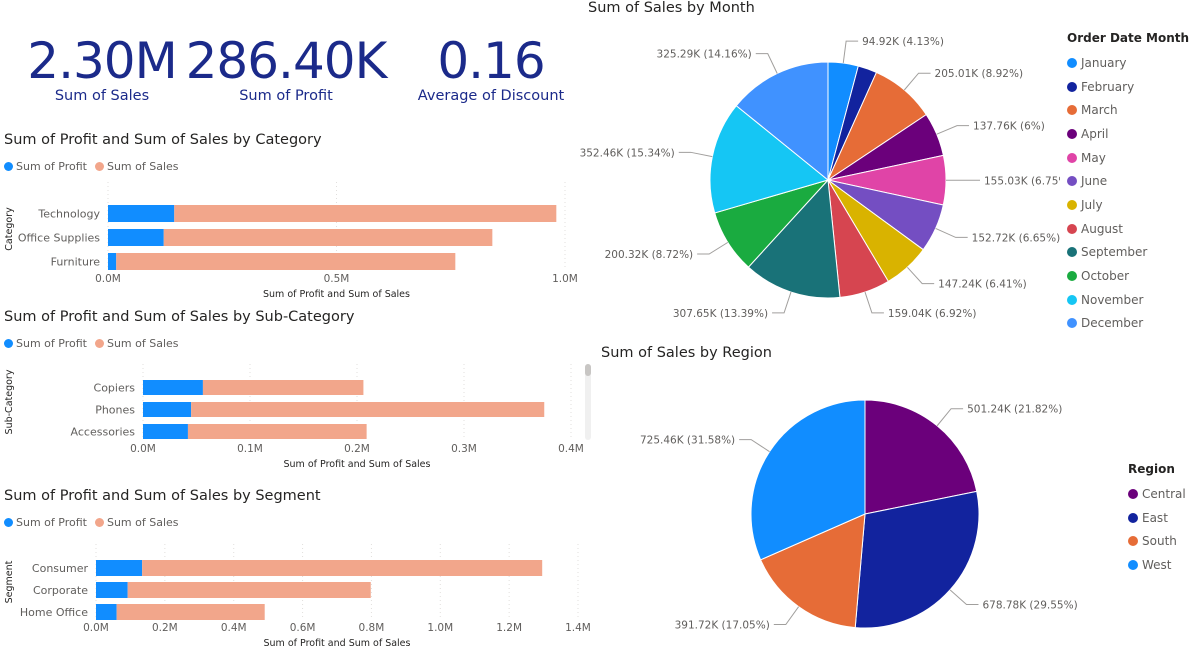  Describe the element at coordinates (1105, 276) in the screenshot. I see `legend-label: October` at that location.